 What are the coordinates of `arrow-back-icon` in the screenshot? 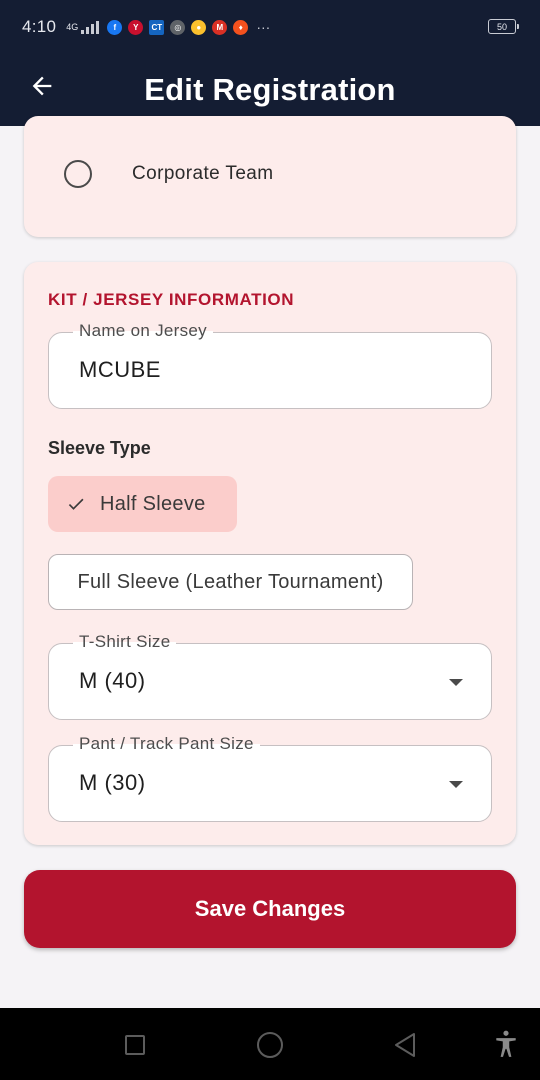 It's located at (42, 86).